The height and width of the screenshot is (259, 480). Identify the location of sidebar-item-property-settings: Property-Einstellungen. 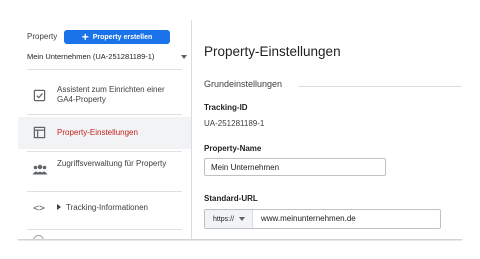
(104, 133).